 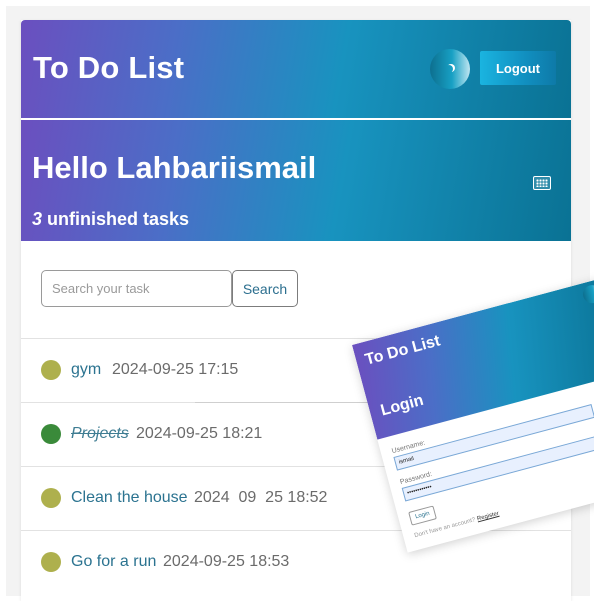 I want to click on login-button: Login, so click(x=422, y=515).